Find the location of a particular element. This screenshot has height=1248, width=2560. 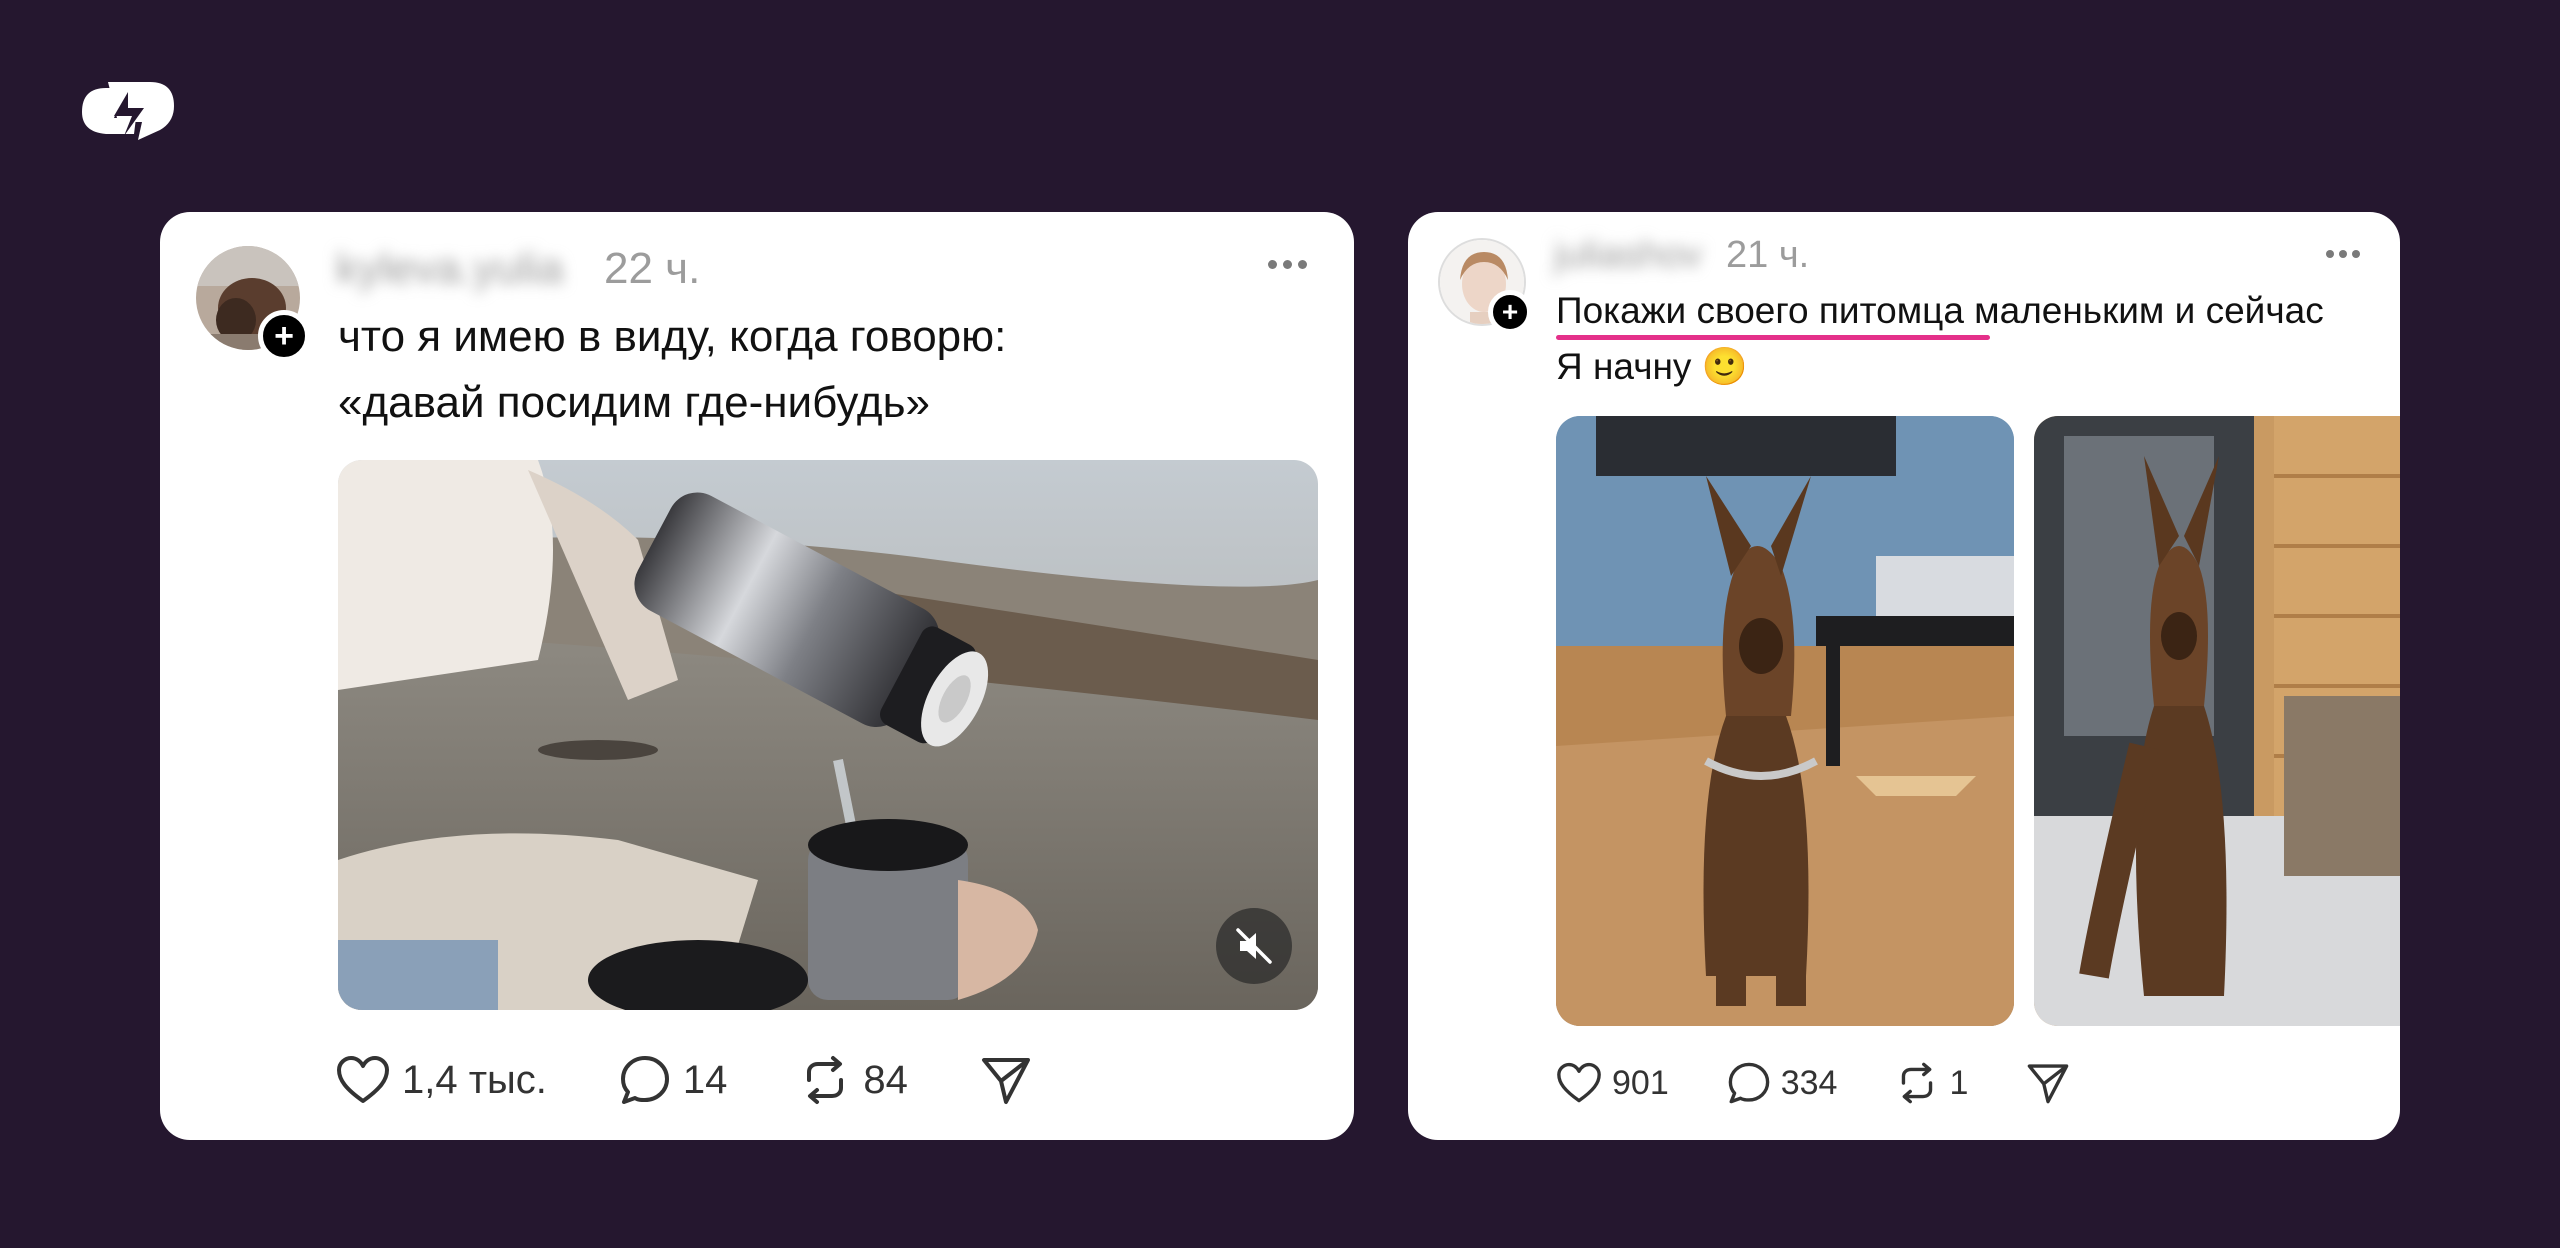

repost-count: 1 is located at coordinates (1959, 1082).